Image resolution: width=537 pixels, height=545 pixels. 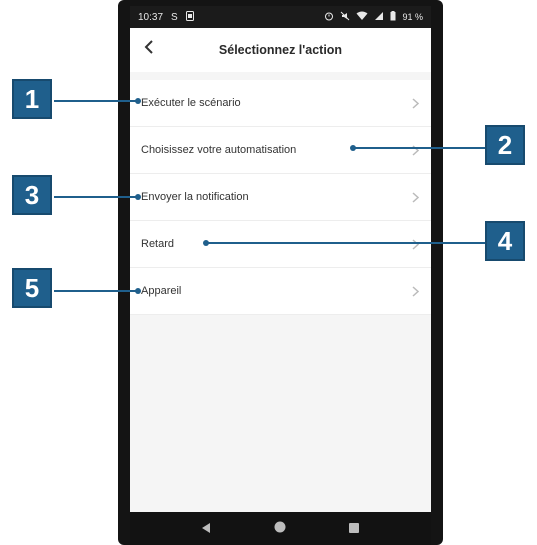 I want to click on callout-badge-1: 1, so click(x=32, y=99).